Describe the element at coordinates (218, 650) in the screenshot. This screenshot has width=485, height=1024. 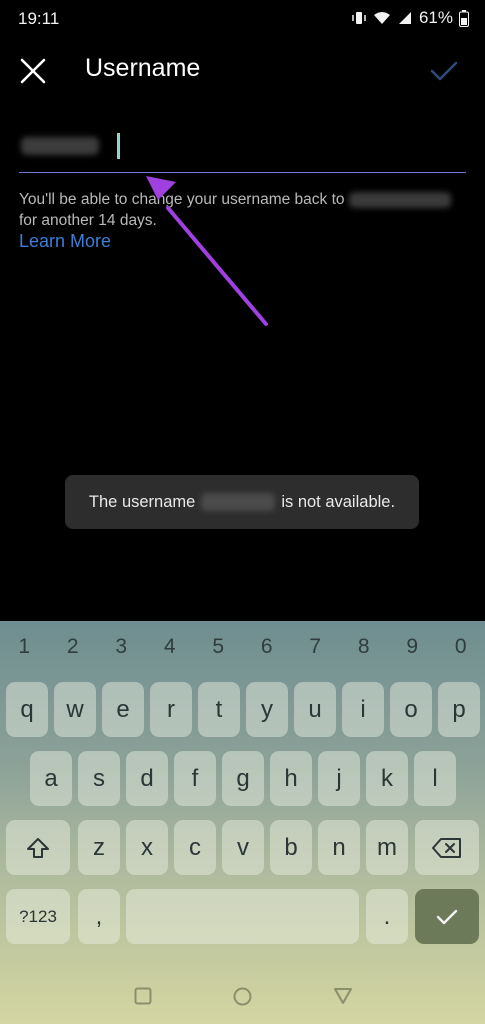
I see `key-5: 5` at that location.